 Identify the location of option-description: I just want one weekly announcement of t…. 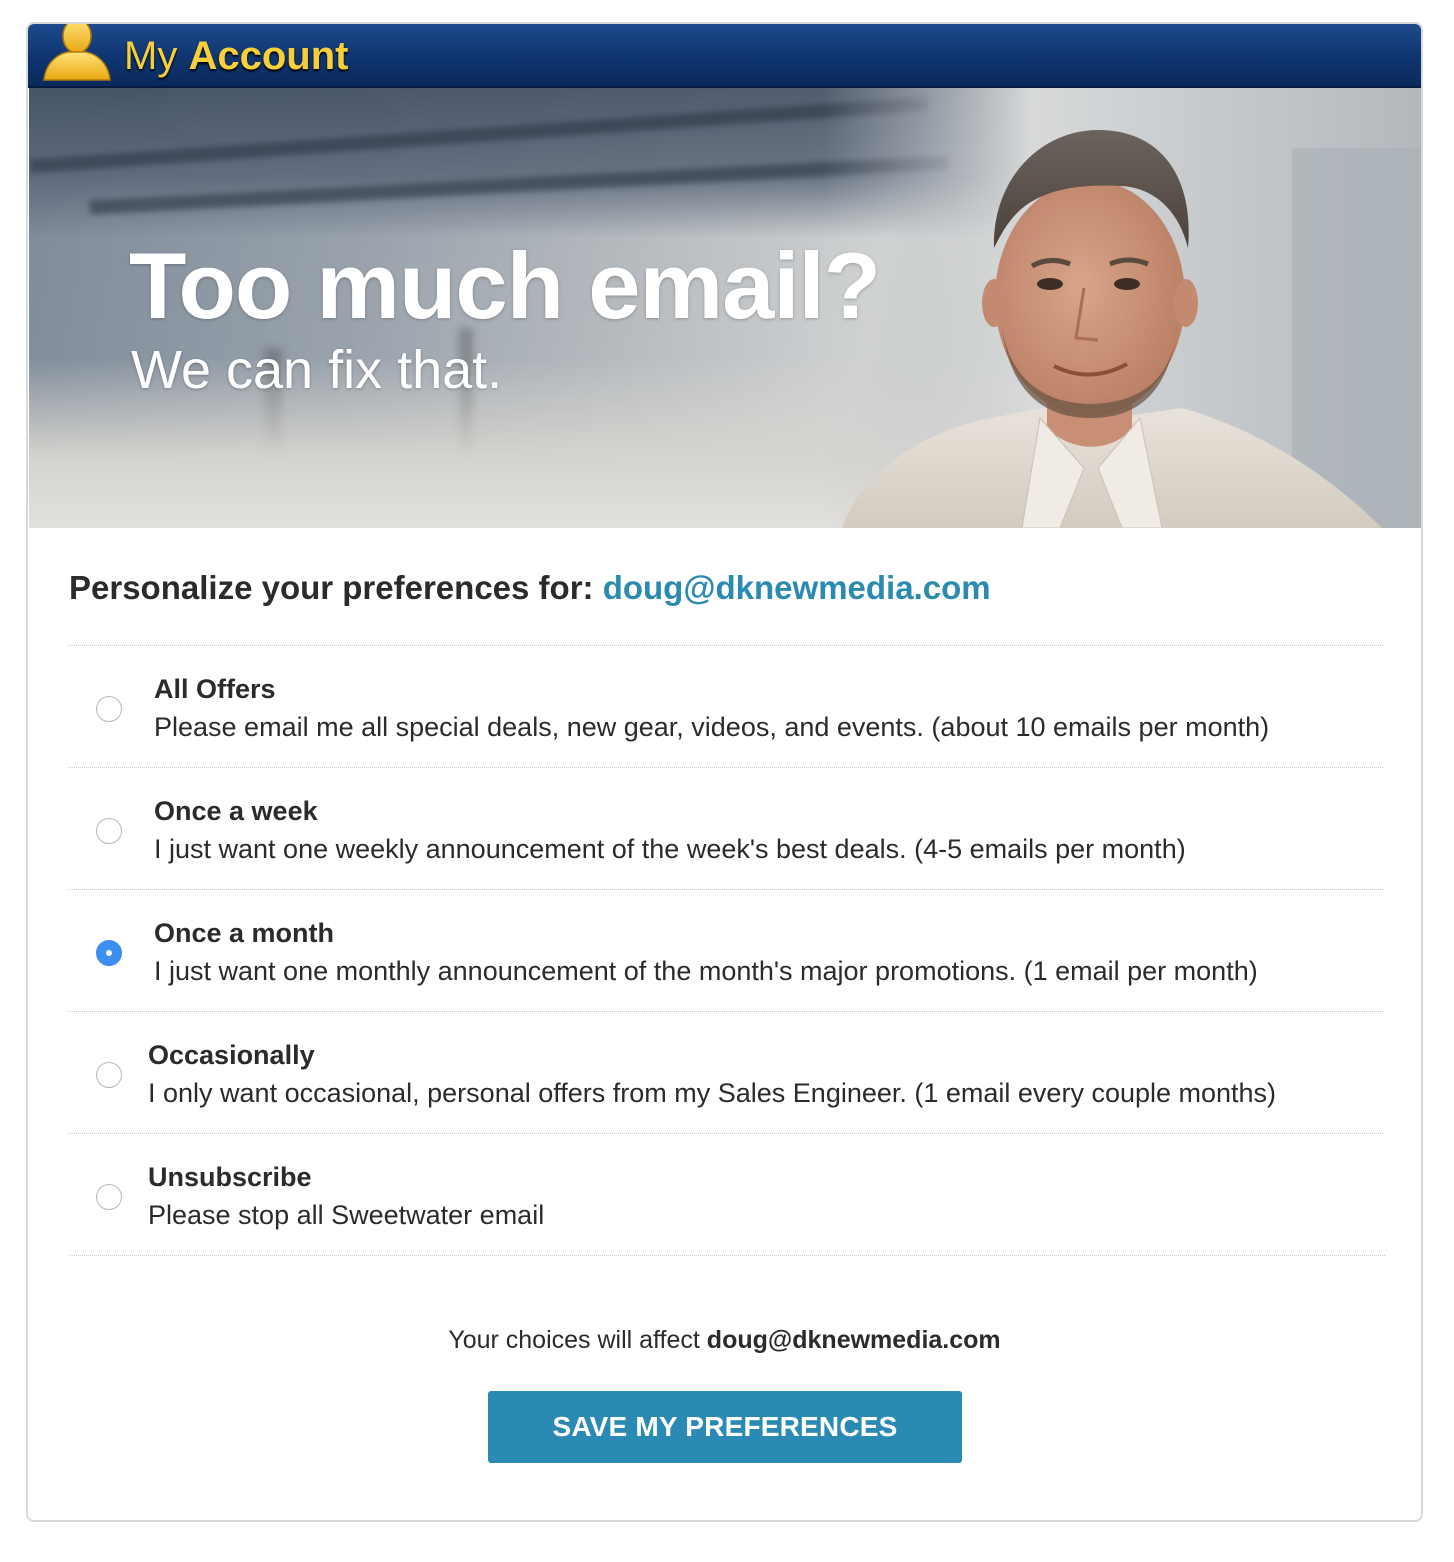
(670, 849).